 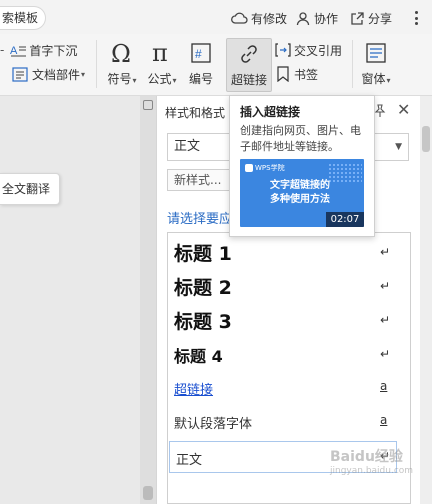 I want to click on template-search-tab: 索模板, so click(x=23, y=18).